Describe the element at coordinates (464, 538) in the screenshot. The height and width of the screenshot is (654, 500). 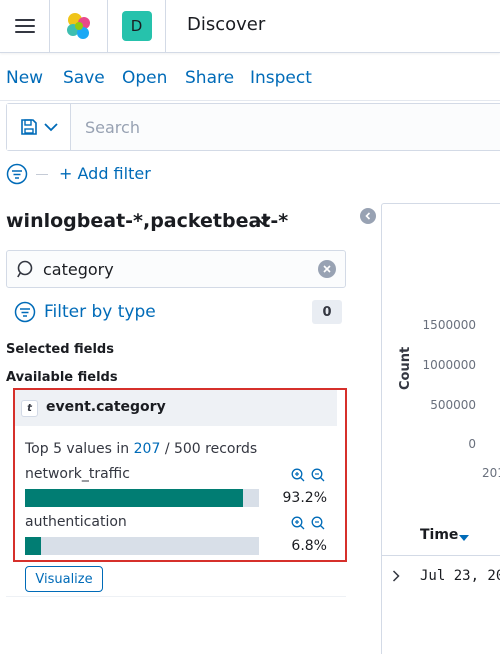
I see `sort-desc-icon` at that location.